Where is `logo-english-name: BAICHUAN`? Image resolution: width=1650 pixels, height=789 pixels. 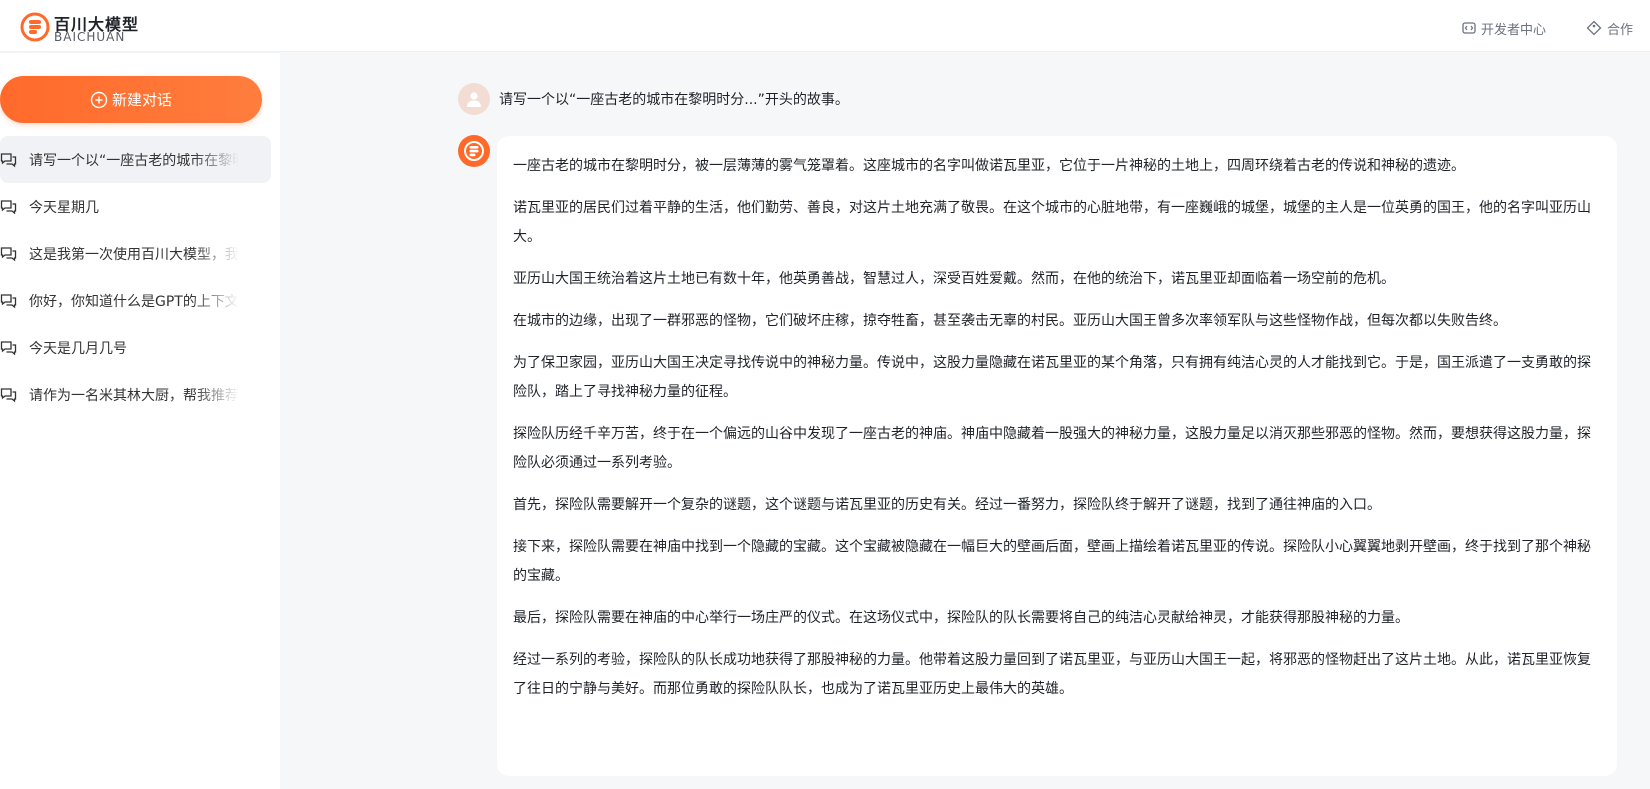
logo-english-name: BAICHUAN is located at coordinates (90, 37).